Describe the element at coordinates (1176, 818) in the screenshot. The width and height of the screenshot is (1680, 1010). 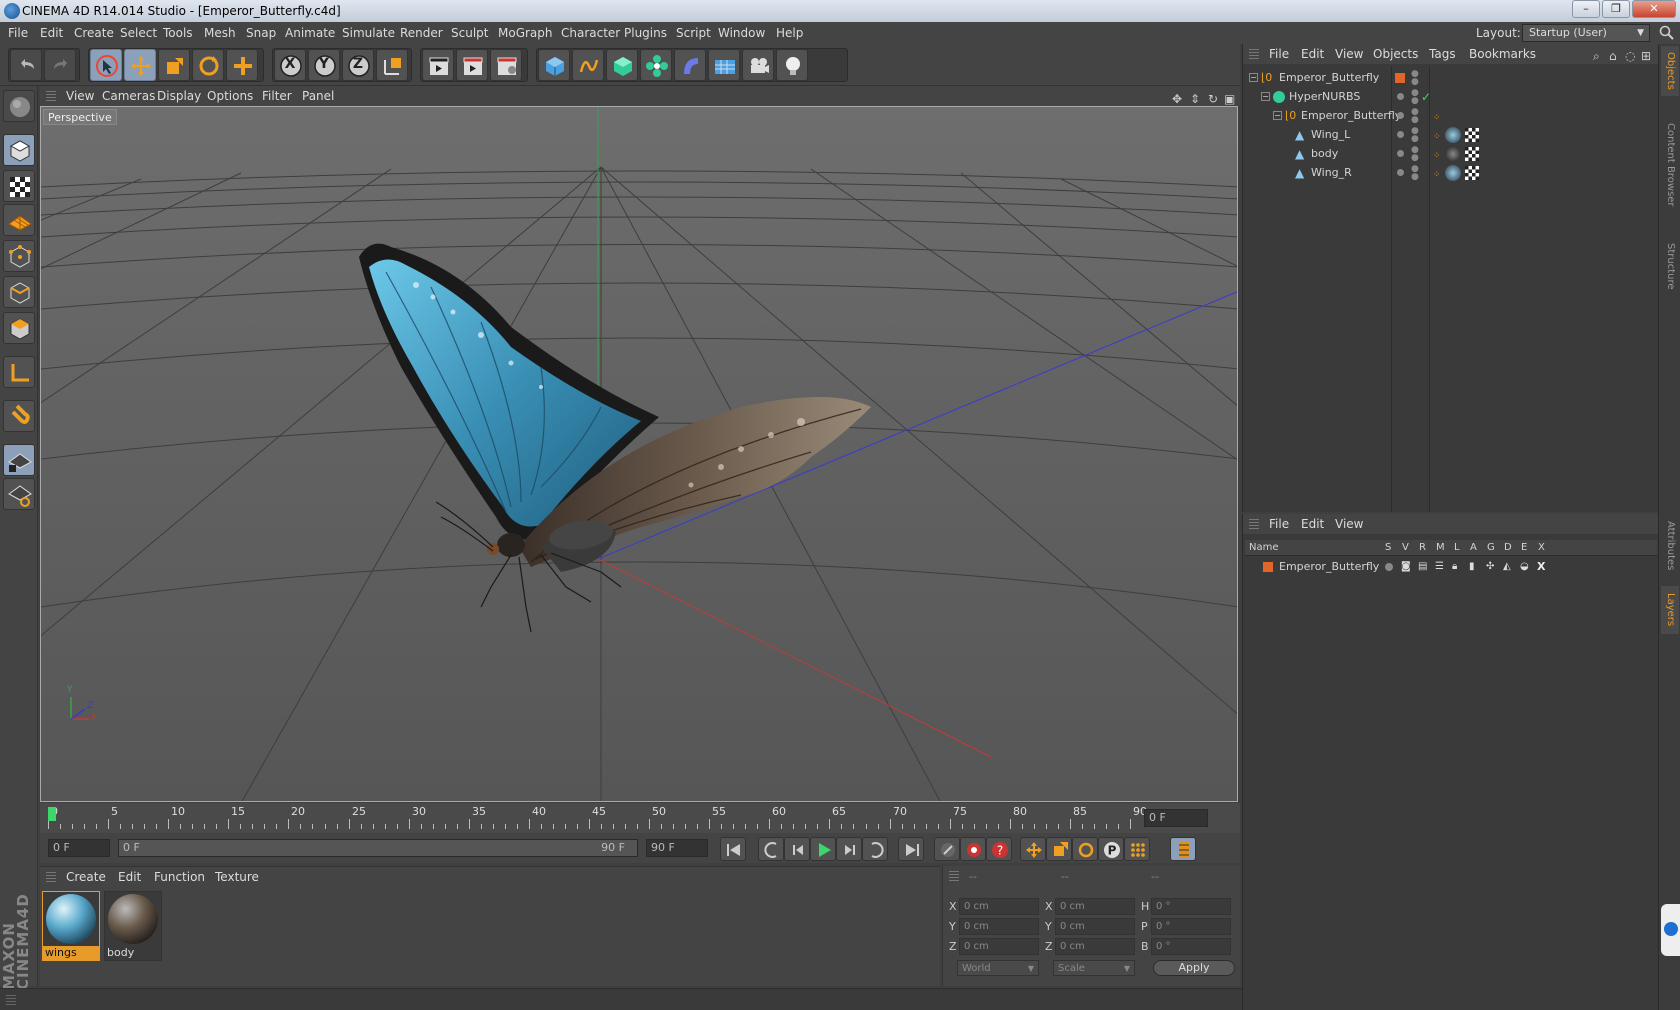
I see `timeline-frame-field: 0 F` at that location.